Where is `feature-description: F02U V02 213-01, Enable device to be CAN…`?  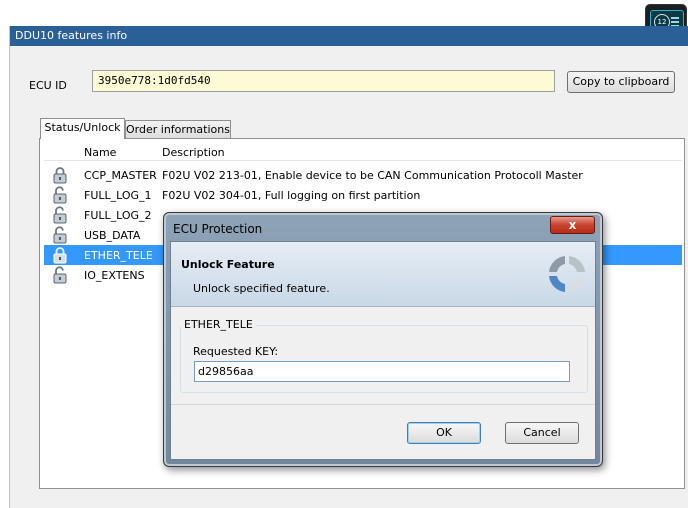 feature-description: F02U V02 213-01, Enable device to be CAN… is located at coordinates (372, 175).